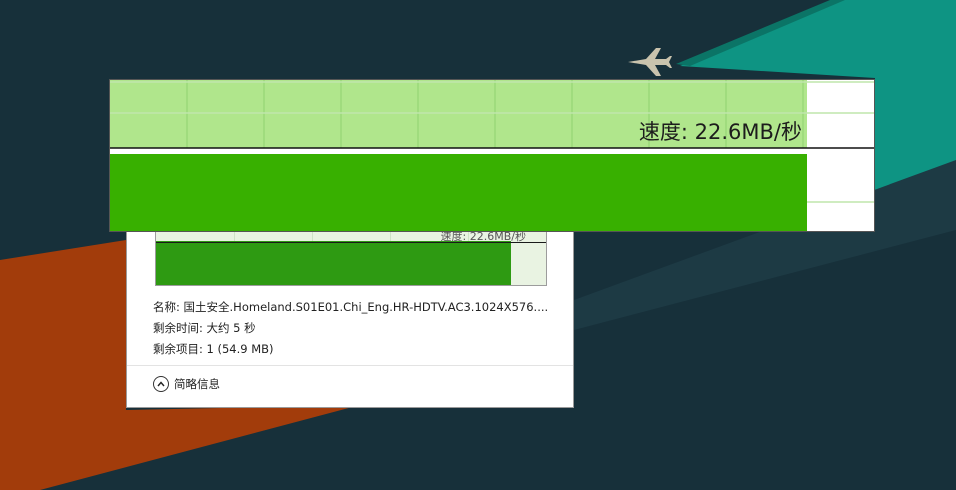  Describe the element at coordinates (197, 384) in the screenshot. I see `less-details-label: 简略信息` at that location.